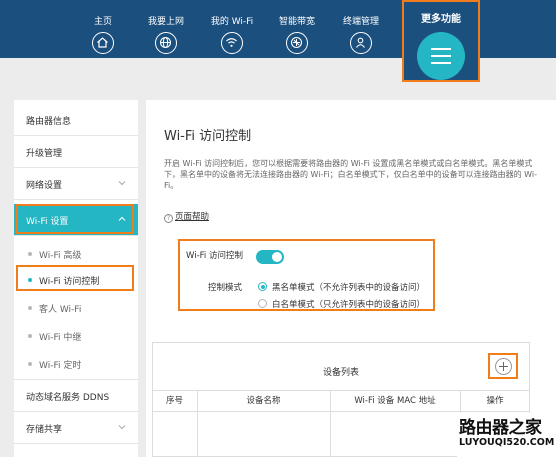  What do you see at coordinates (214, 256) in the screenshot?
I see `access-control-label: Wi-Fi 访问控制` at bounding box center [214, 256].